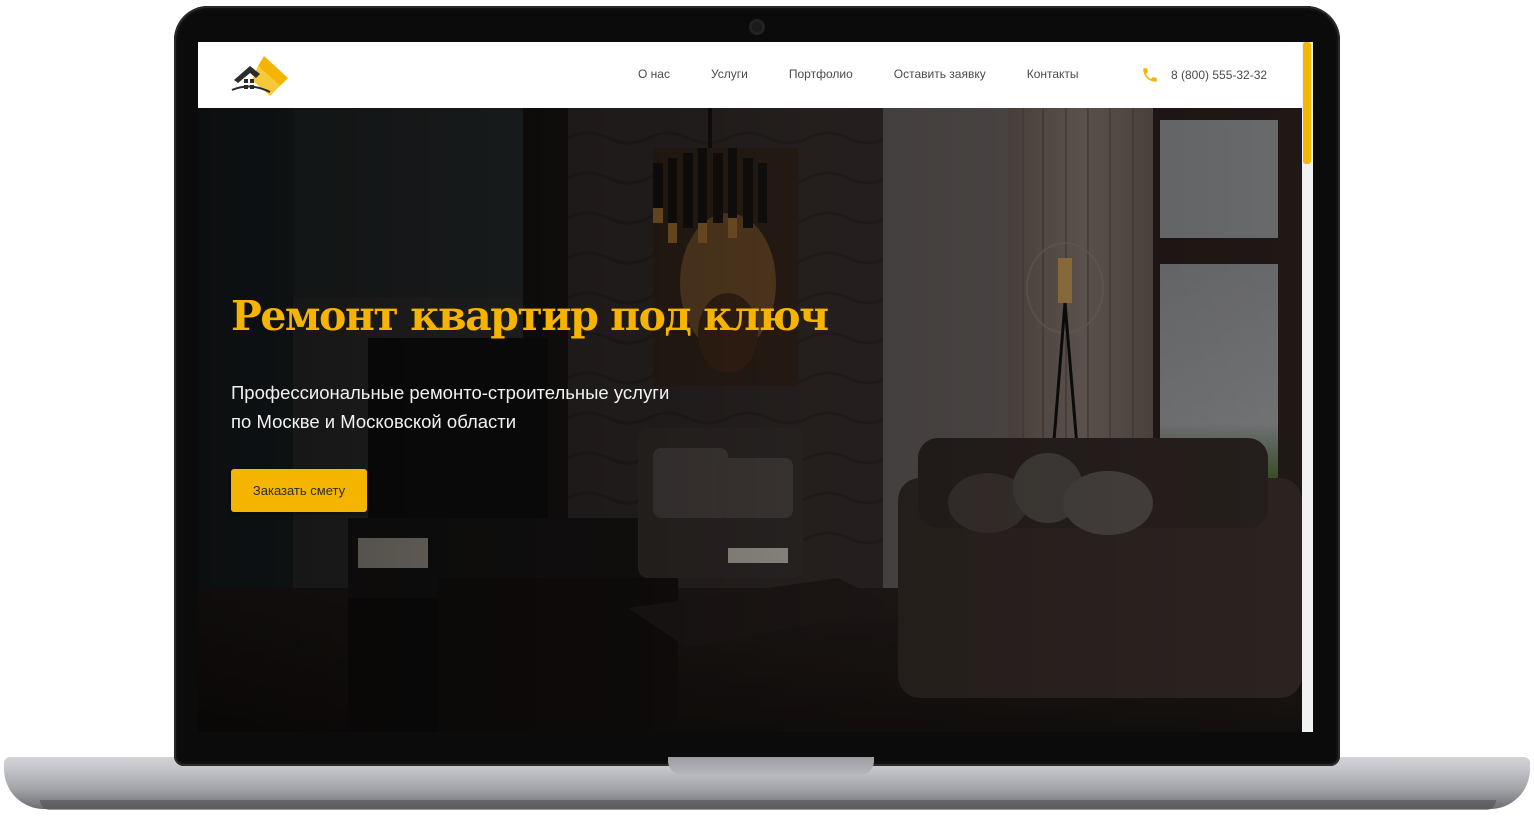 Image resolution: width=1534 pixels, height=818 pixels. What do you see at coordinates (1219, 75) in the screenshot?
I see `phone-number: 8 (800) 555-32-32` at bounding box center [1219, 75].